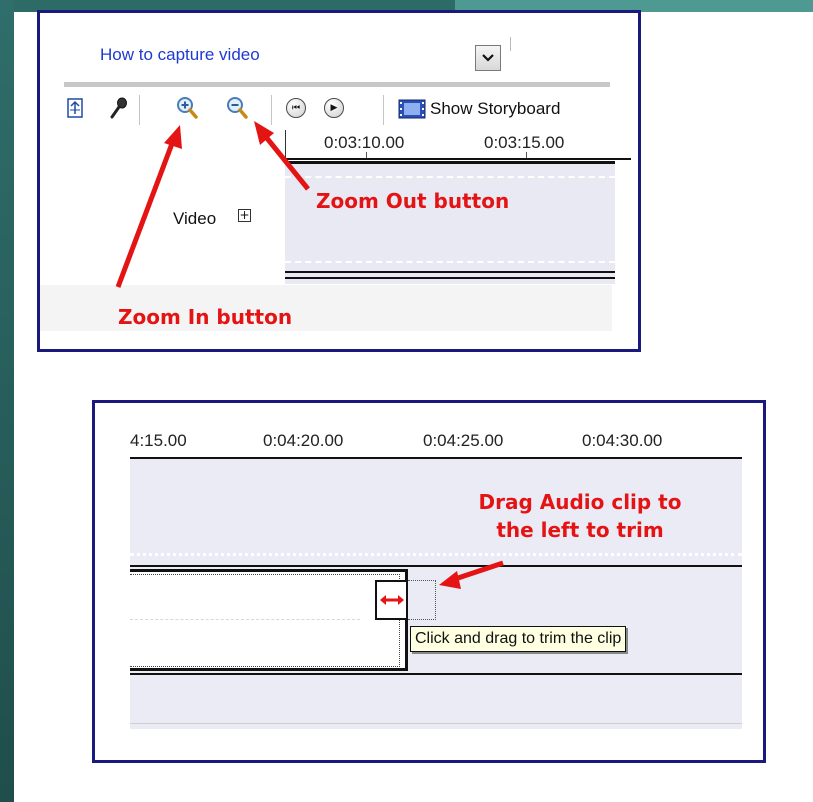  What do you see at coordinates (205, 317) in the screenshot?
I see `zoom-in-annotation: Zoom In button` at bounding box center [205, 317].